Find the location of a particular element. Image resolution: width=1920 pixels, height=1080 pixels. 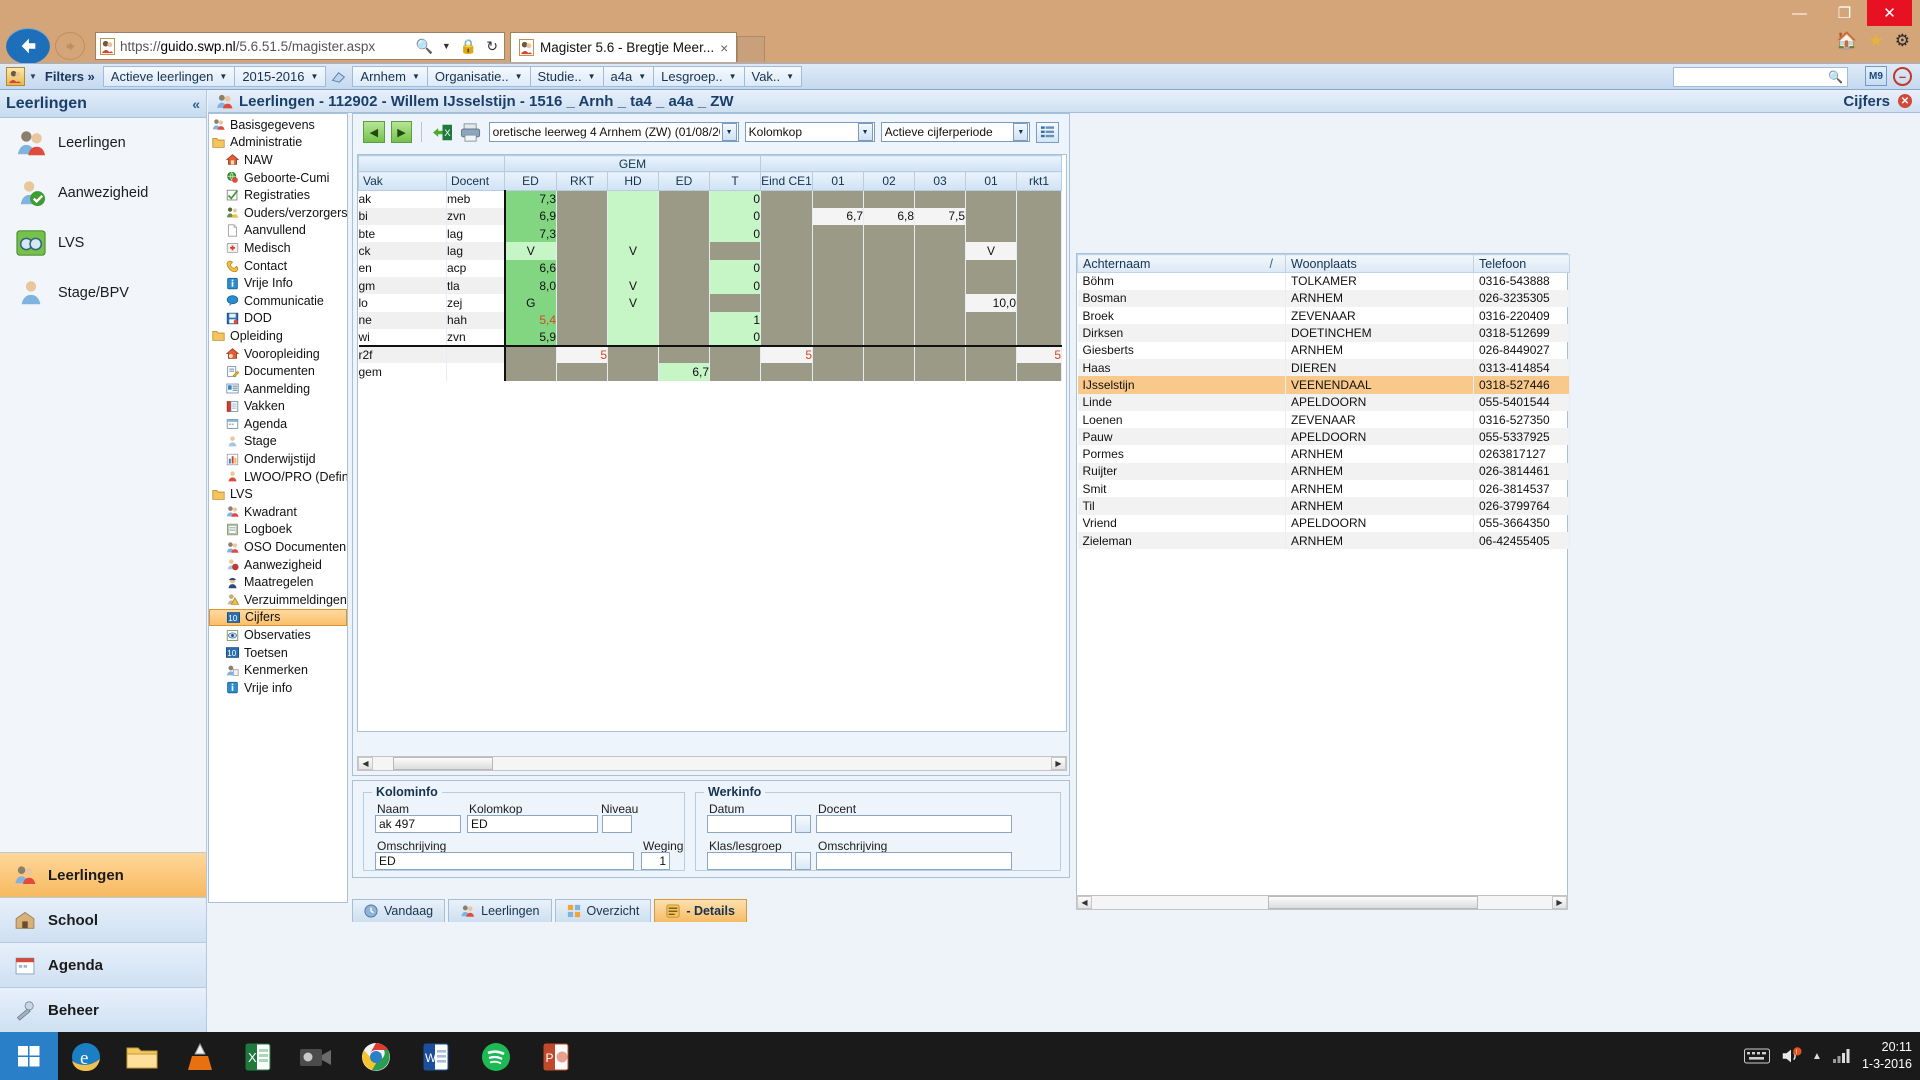

taskbar-internet-explorer: e is located at coordinates (86, 1057).